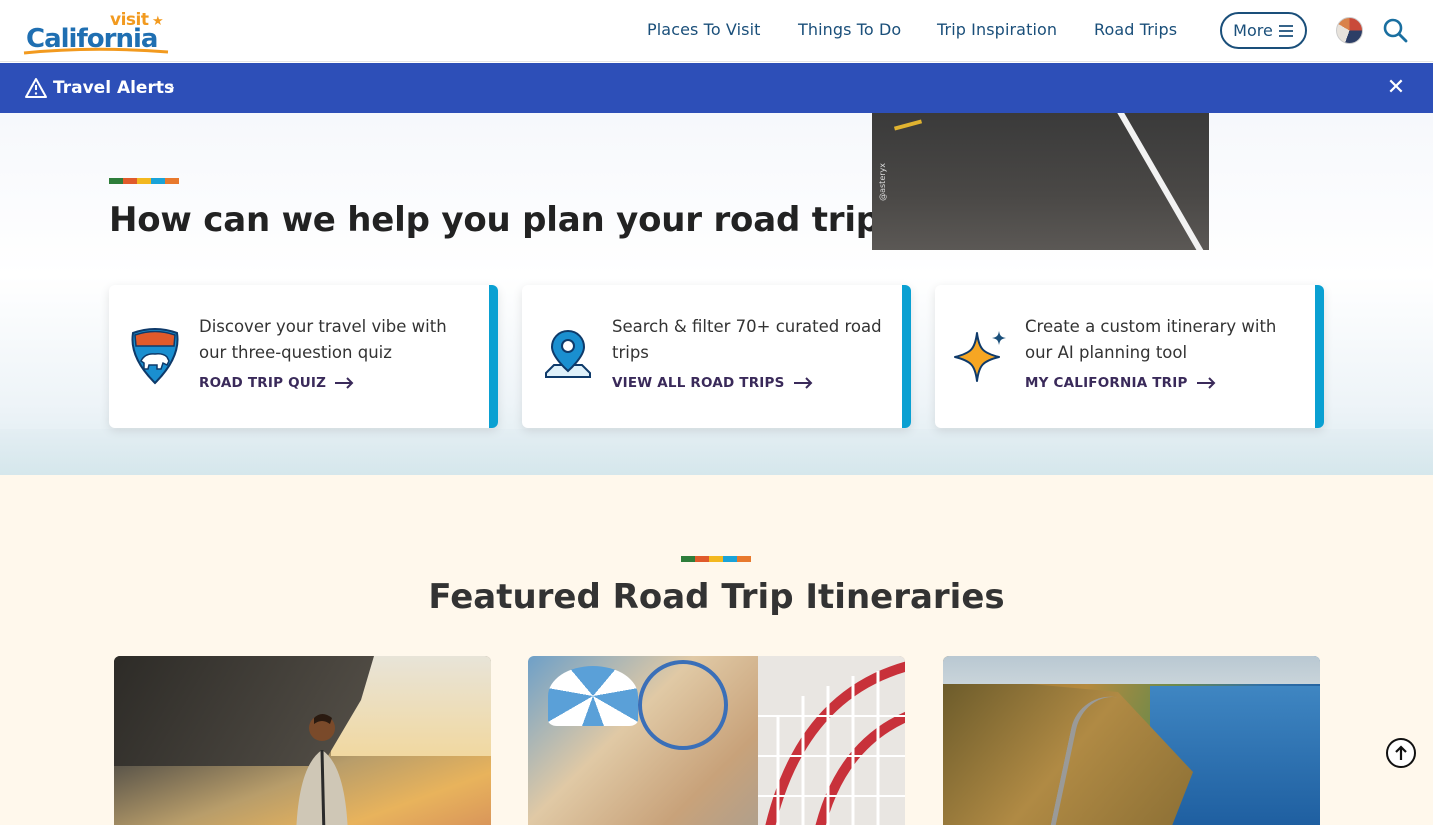  I want to click on itinerary-photo-coast, so click(1131, 740).